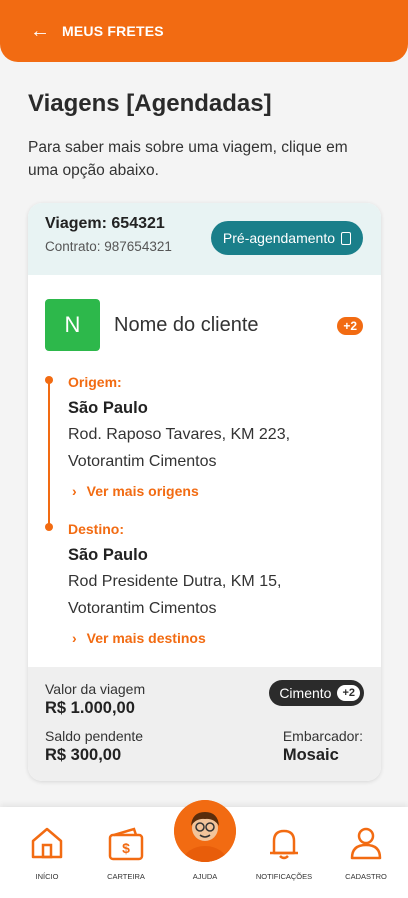 The height and width of the screenshot is (898, 408). What do you see at coordinates (126, 876) in the screenshot?
I see `nav-wallet-label: CARTEIRA` at bounding box center [126, 876].